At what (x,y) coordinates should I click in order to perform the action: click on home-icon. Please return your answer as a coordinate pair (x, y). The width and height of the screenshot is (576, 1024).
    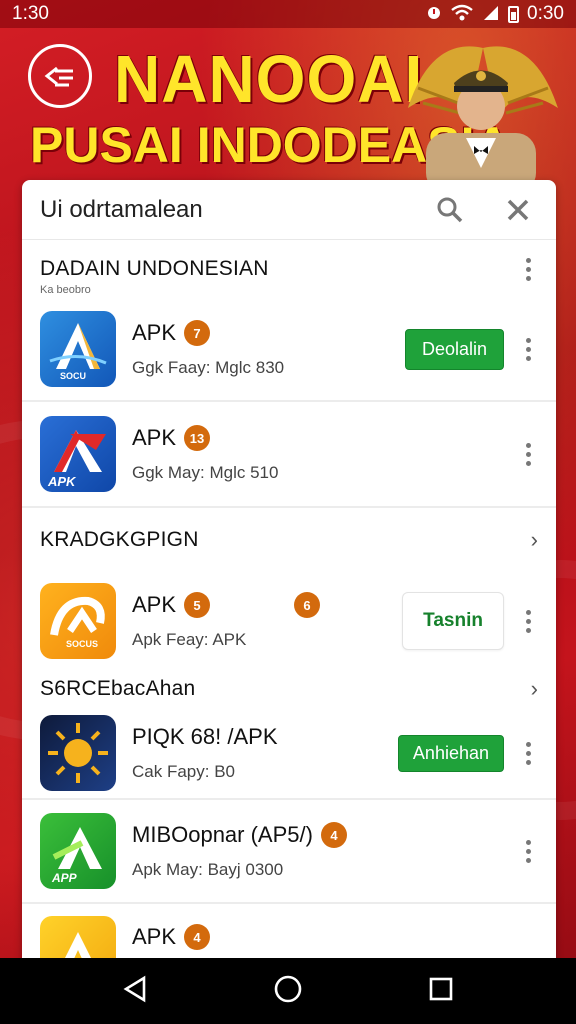
    Looking at the image, I should click on (288, 991).